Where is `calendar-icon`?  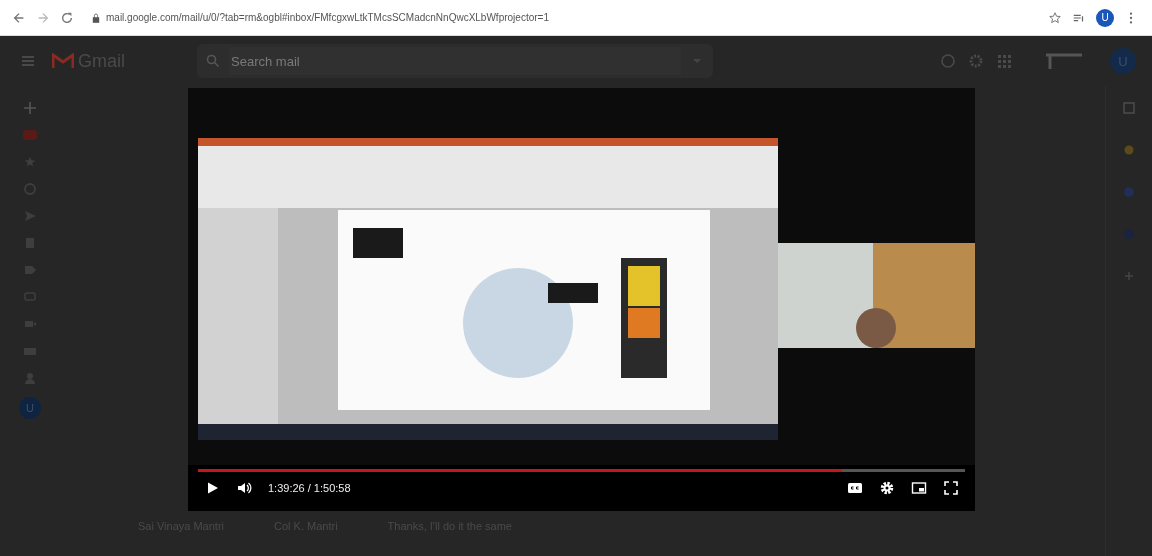 calendar-icon is located at coordinates (1129, 108).